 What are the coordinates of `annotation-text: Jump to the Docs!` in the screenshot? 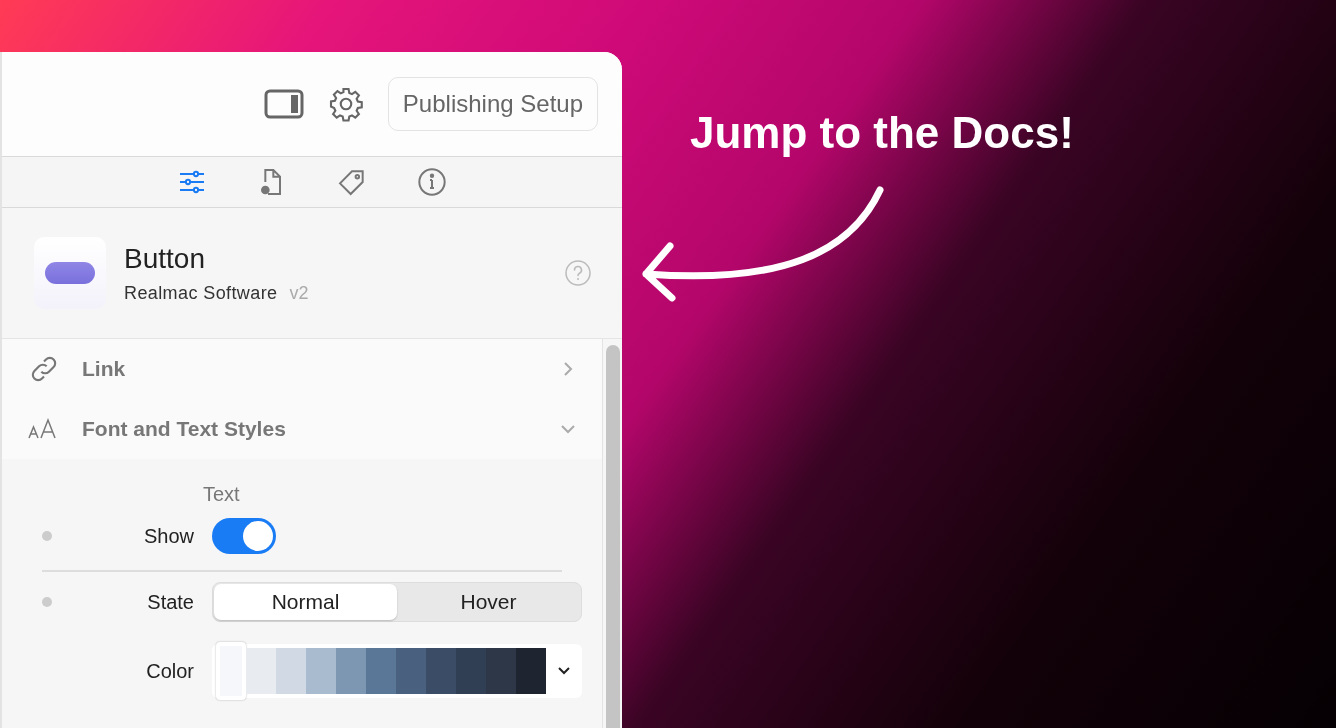 It's located at (882, 133).